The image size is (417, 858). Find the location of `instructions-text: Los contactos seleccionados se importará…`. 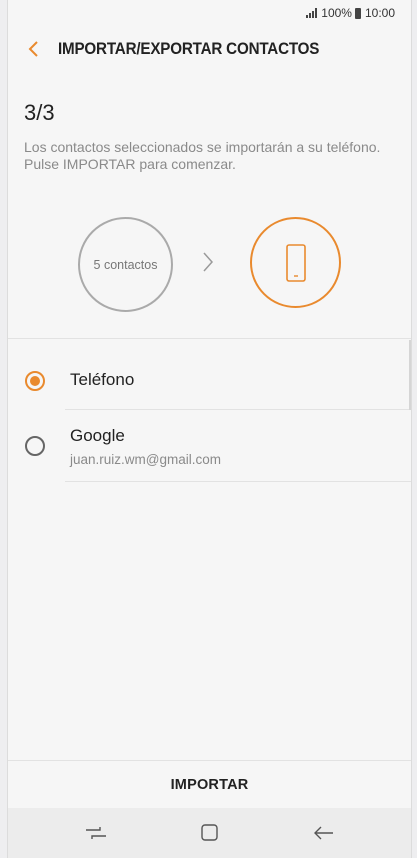

instructions-text: Los contactos seleccionados se importará… is located at coordinates (202, 155).